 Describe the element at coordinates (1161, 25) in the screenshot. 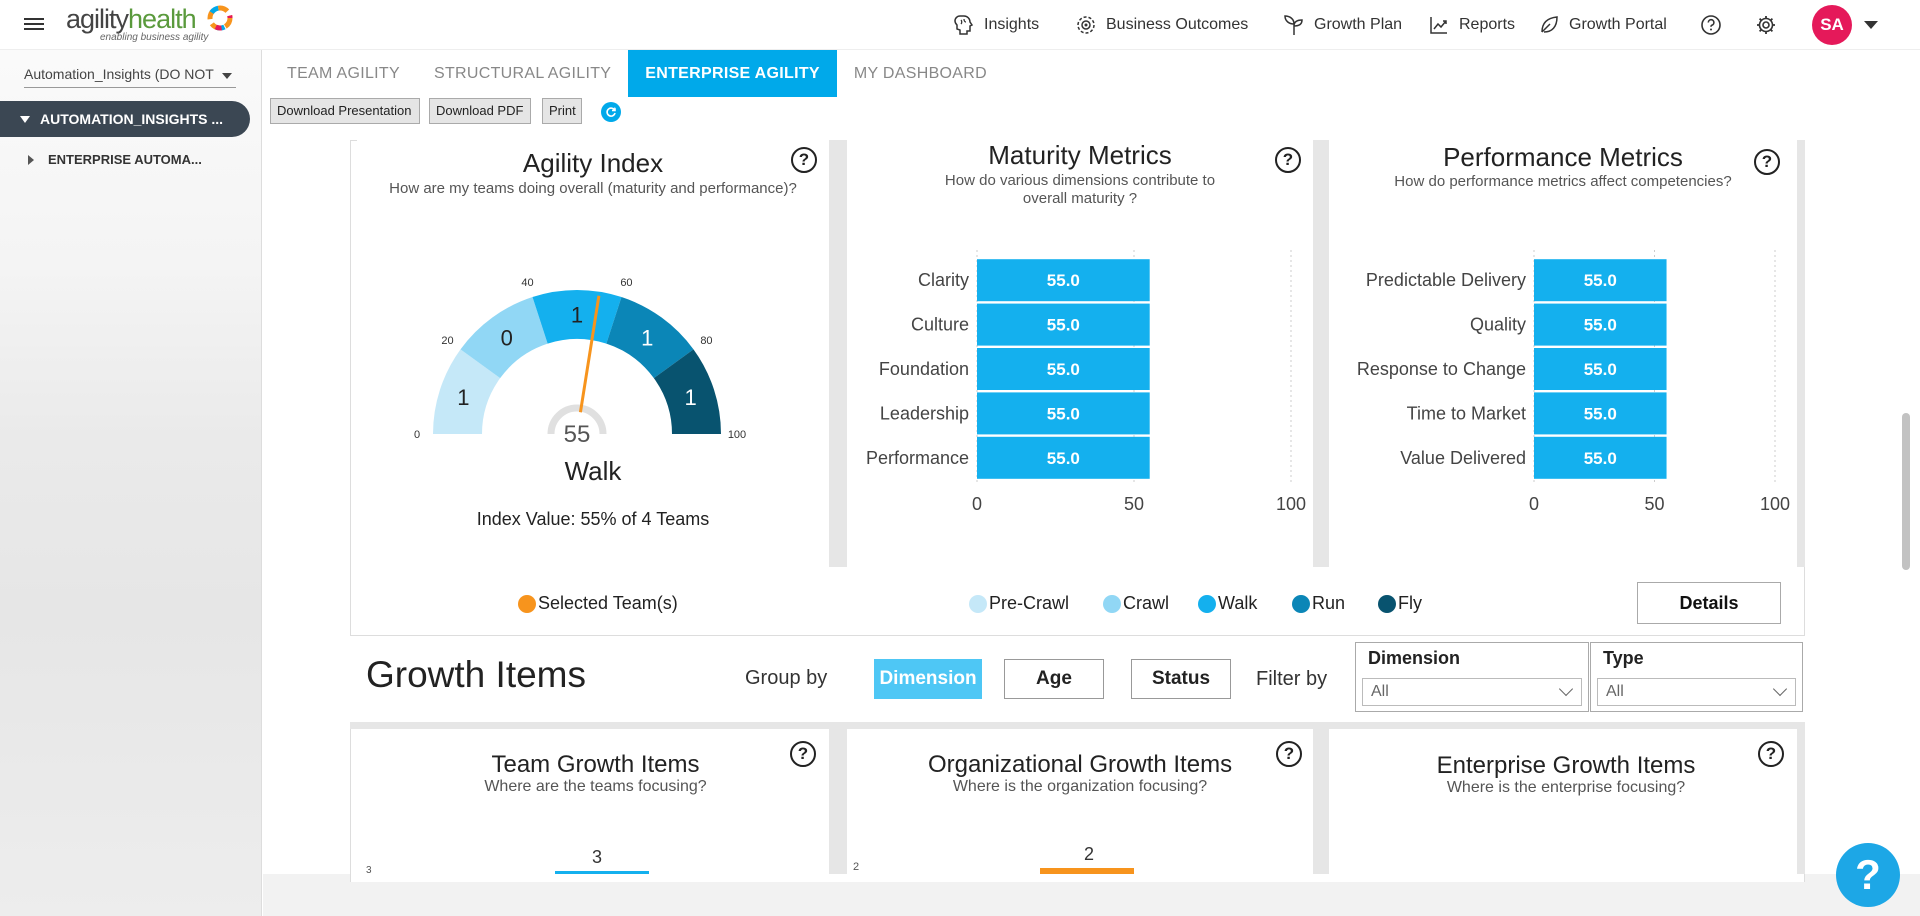

I see `nav-business-outcomes: Business Outcomes` at that location.